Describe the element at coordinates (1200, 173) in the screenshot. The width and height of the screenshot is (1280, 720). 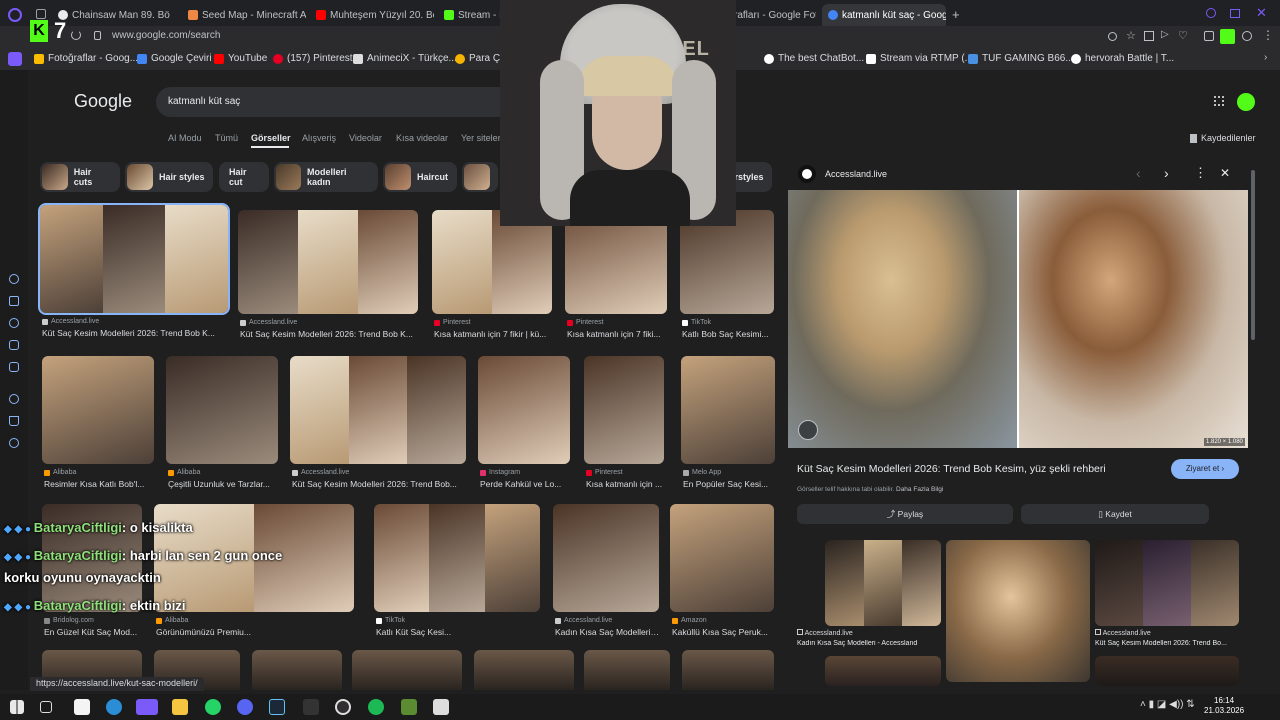
I see `more-options-icon: ⋮` at that location.